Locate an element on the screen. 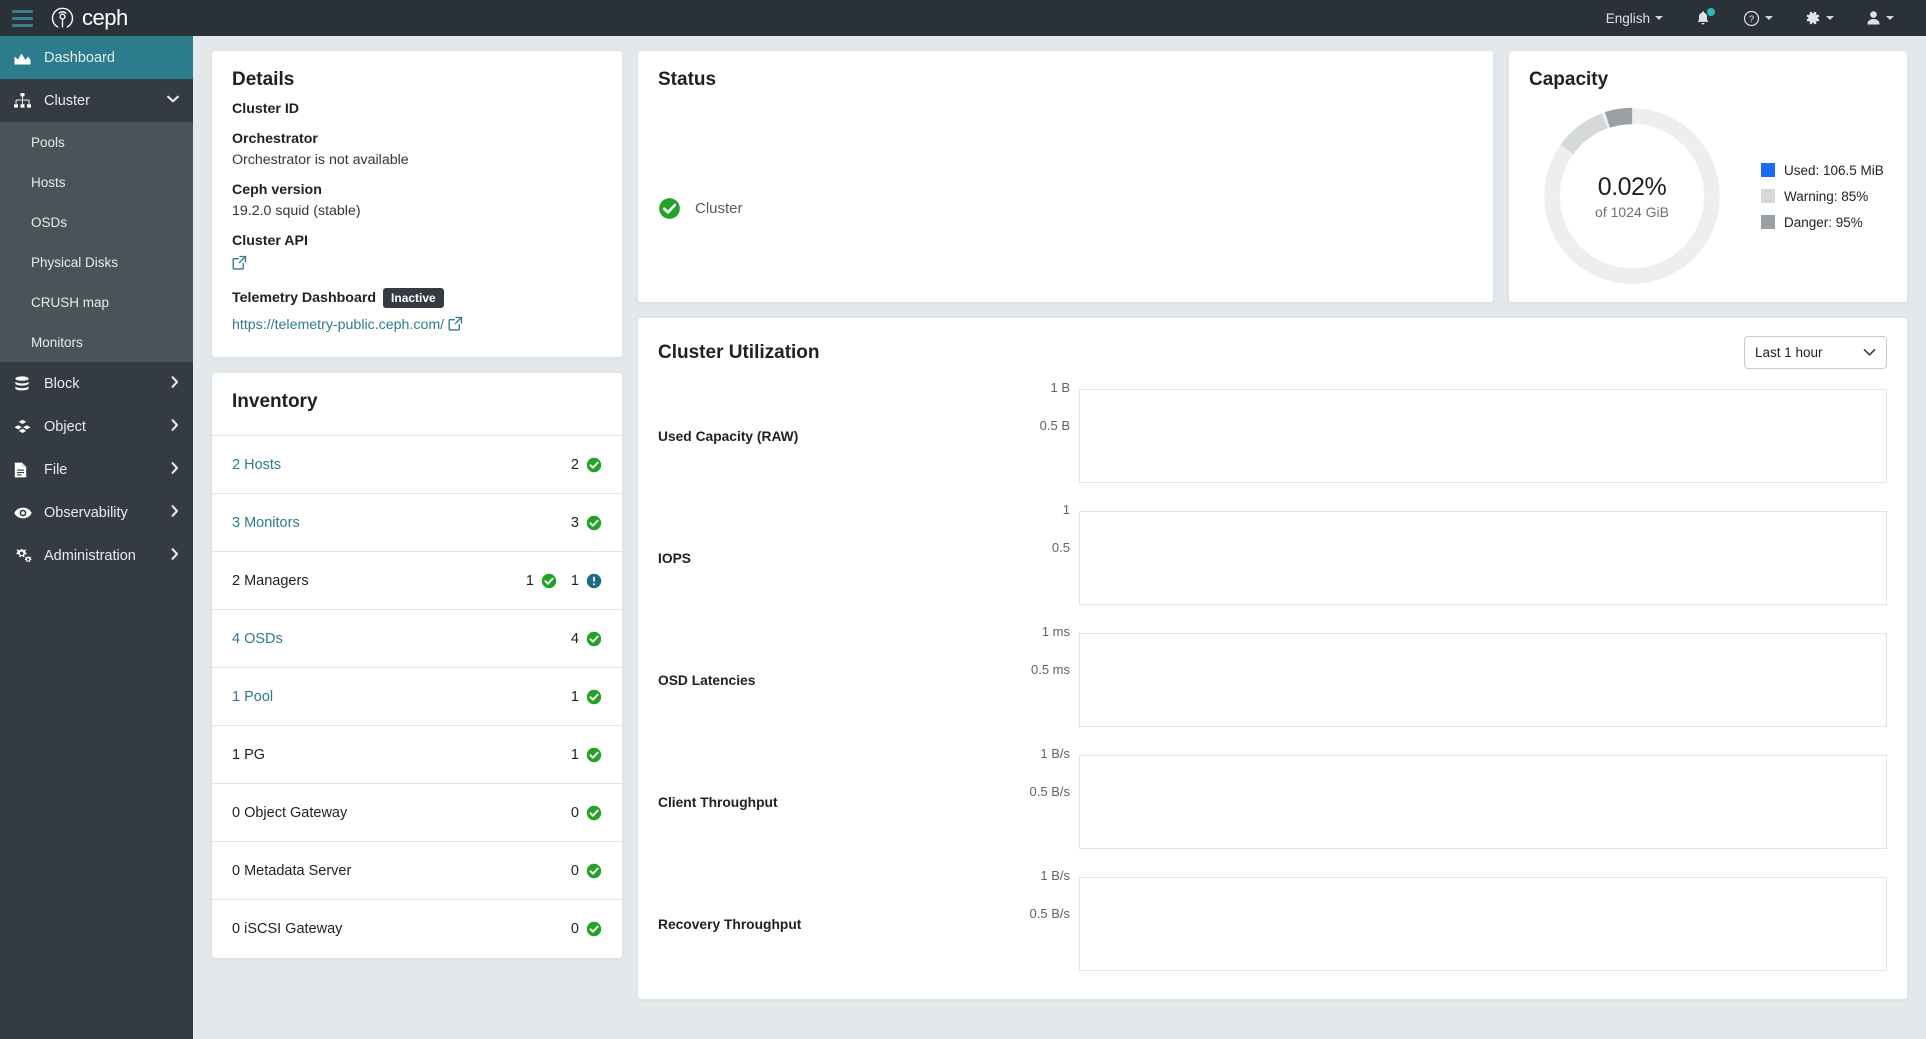 This screenshot has width=1926, height=1039. sidebar-item-osds: OSDs is located at coordinates (96, 222).